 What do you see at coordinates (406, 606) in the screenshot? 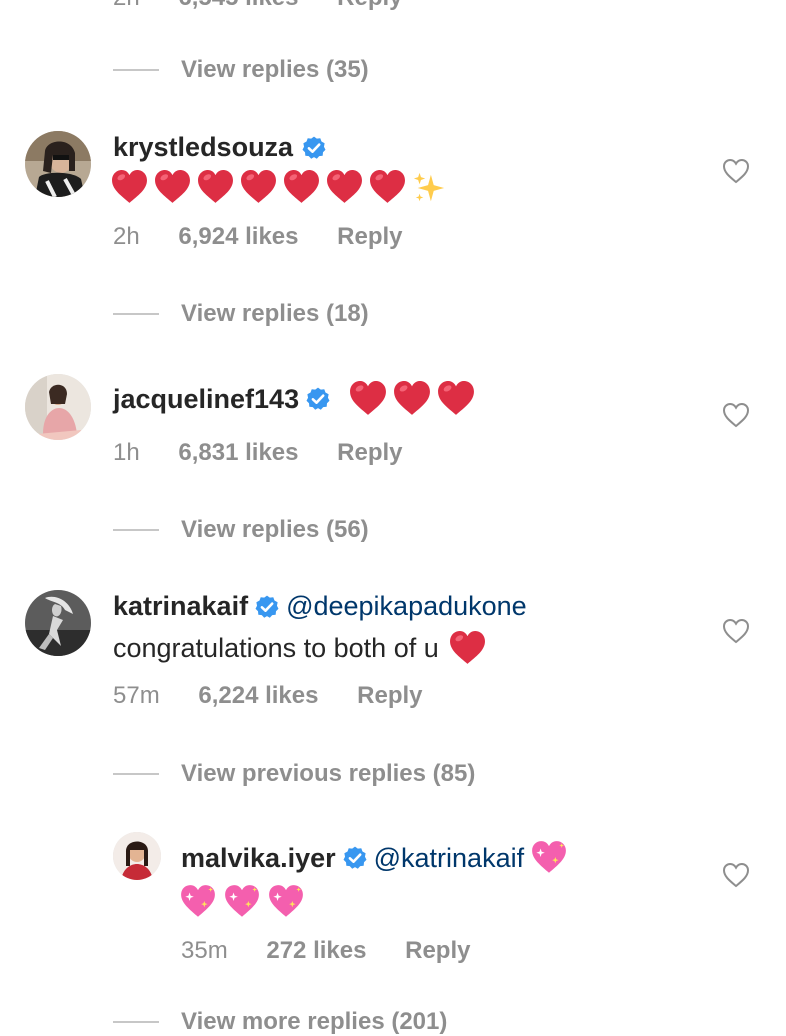
I see `mention-link: @deepikapadukone` at bounding box center [406, 606].